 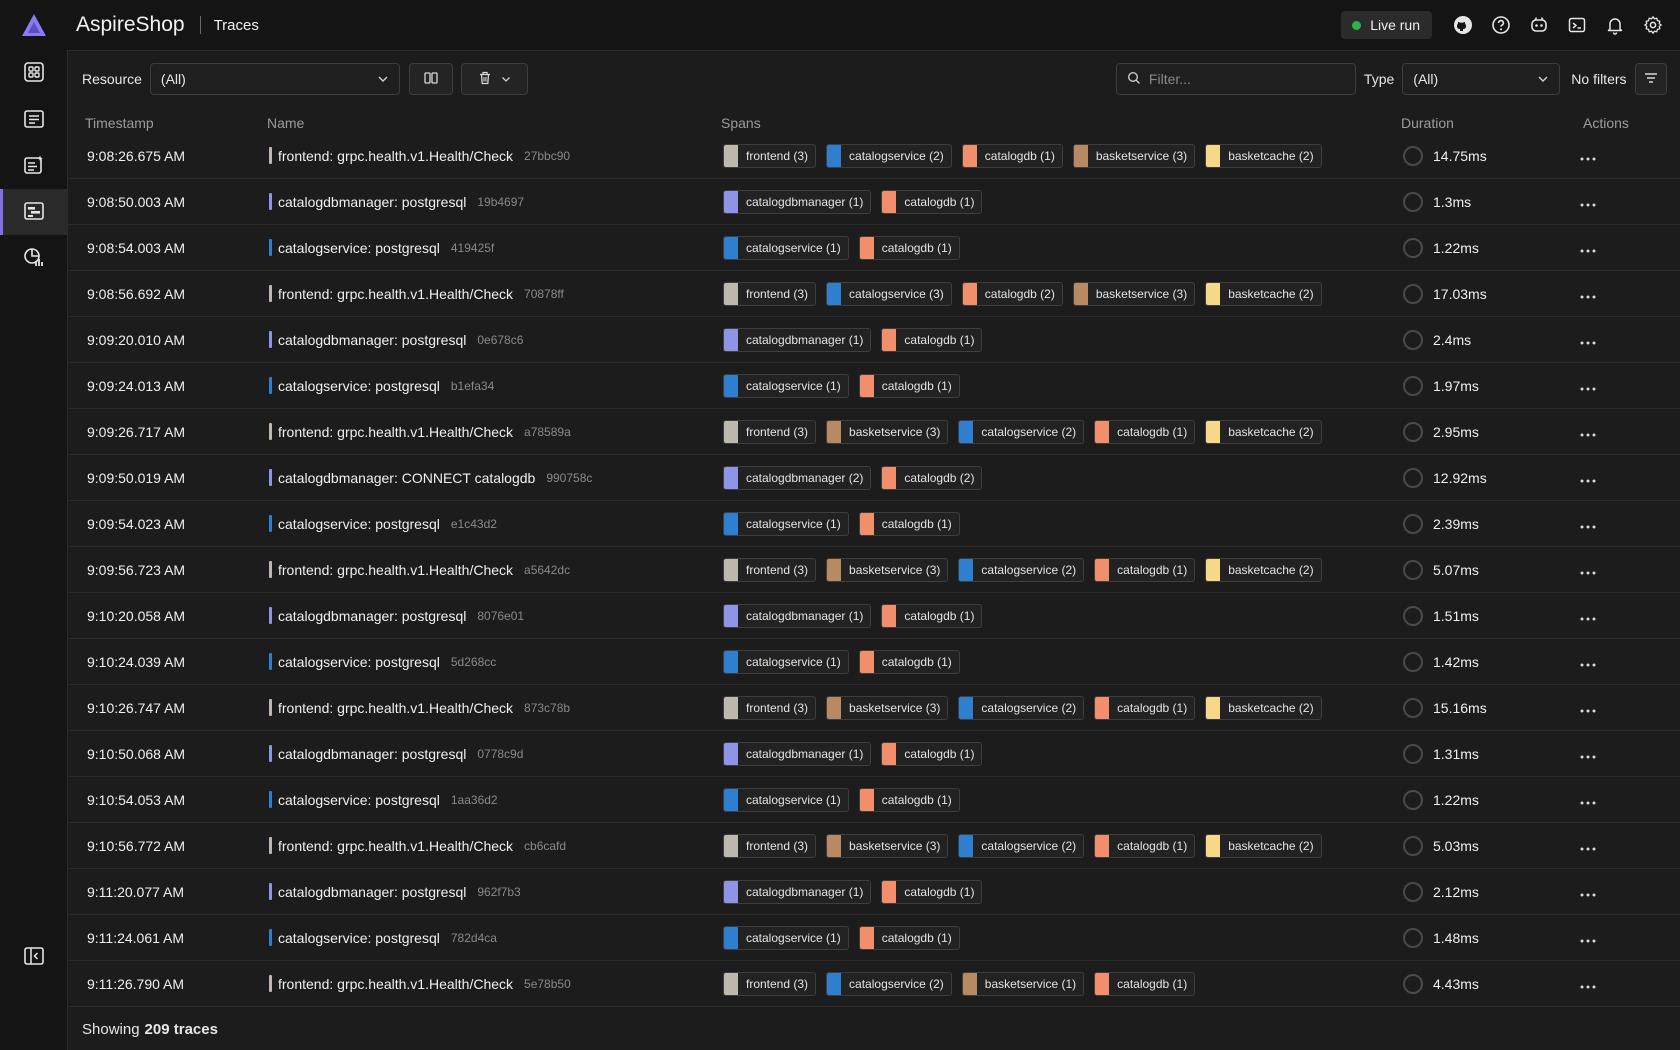 What do you see at coordinates (1427, 123) in the screenshot?
I see `column-header-duration: Duration` at bounding box center [1427, 123].